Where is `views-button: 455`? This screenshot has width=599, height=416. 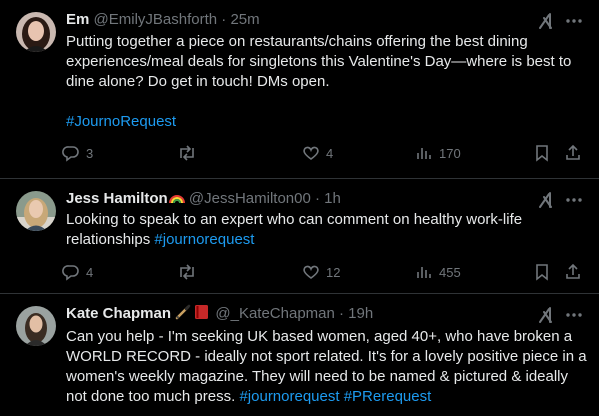
views-button: 455 is located at coordinates (438, 272).